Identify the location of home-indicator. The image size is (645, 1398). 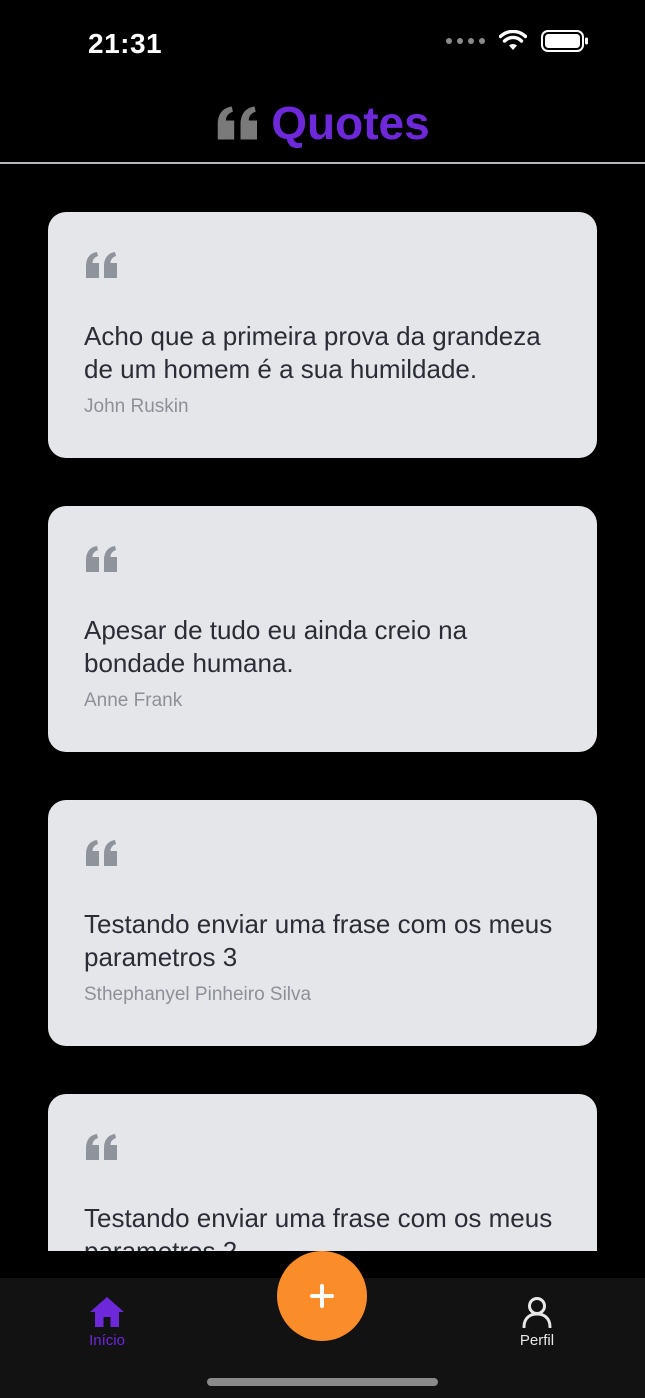
(322, 1382).